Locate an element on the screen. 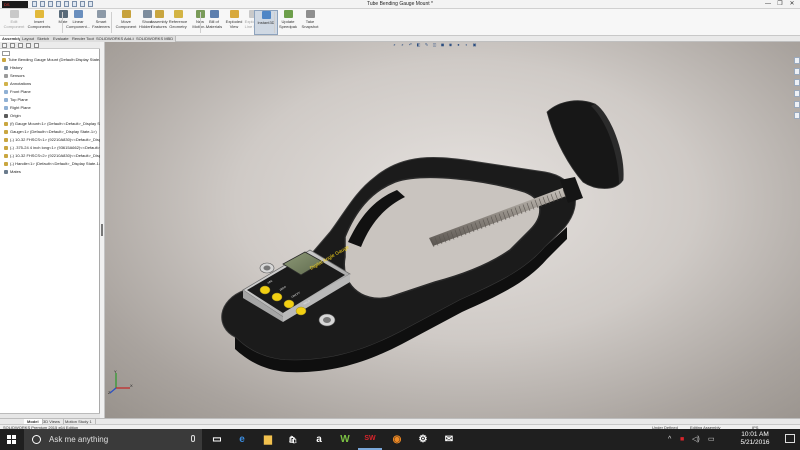 This screenshot has height=450, width=800. firefox-icon: ◉ is located at coordinates (397, 439).